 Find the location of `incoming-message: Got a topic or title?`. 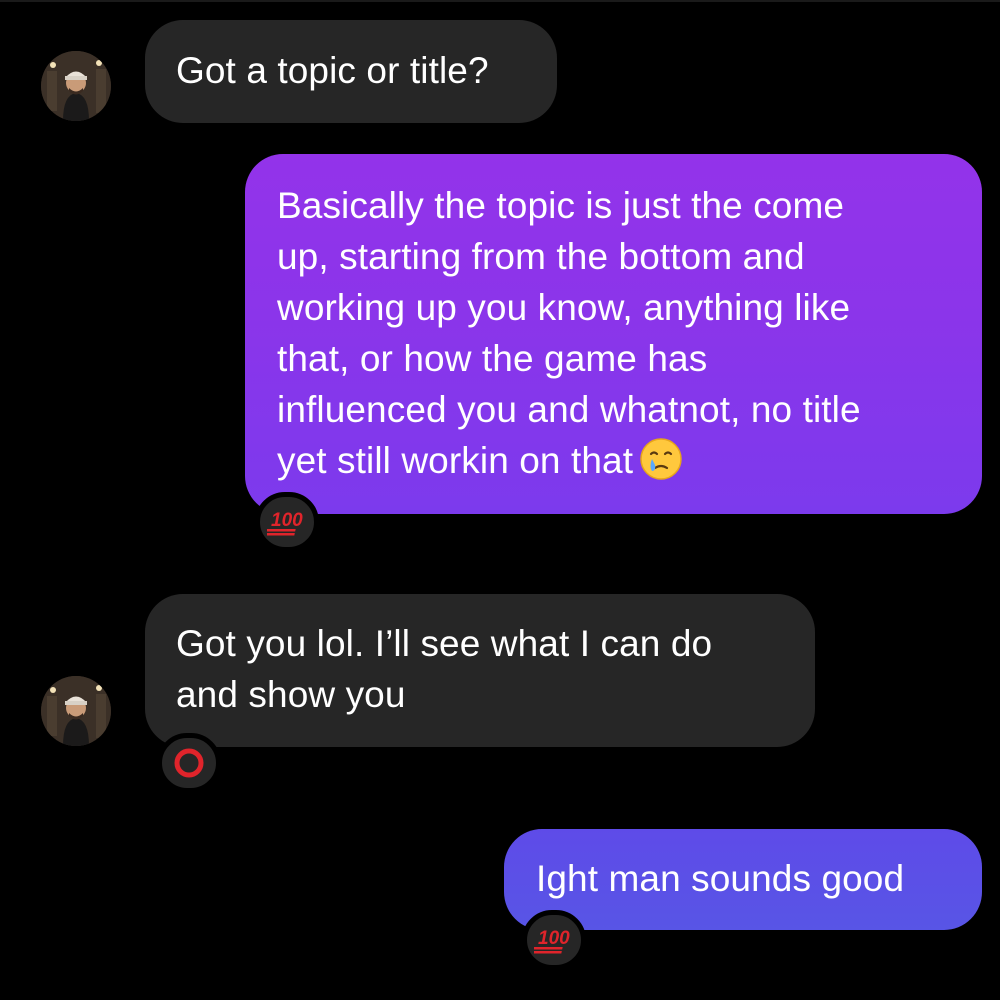

incoming-message: Got a topic or title? is located at coordinates (351, 71).